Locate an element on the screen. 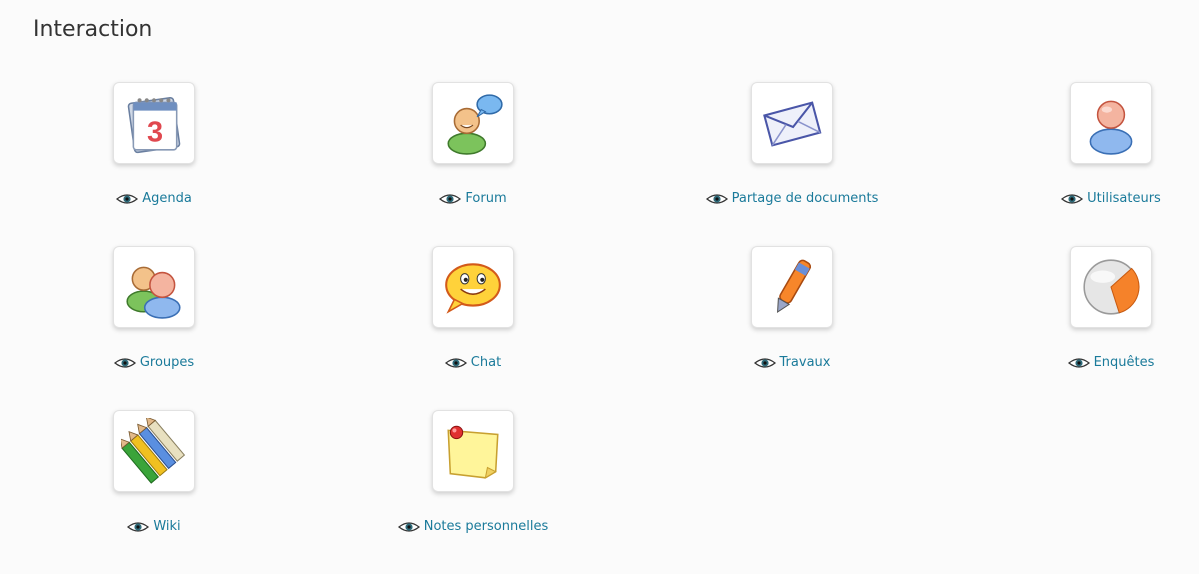  tool-link-notes-personnelles: Notes personnelles is located at coordinates (473, 526).